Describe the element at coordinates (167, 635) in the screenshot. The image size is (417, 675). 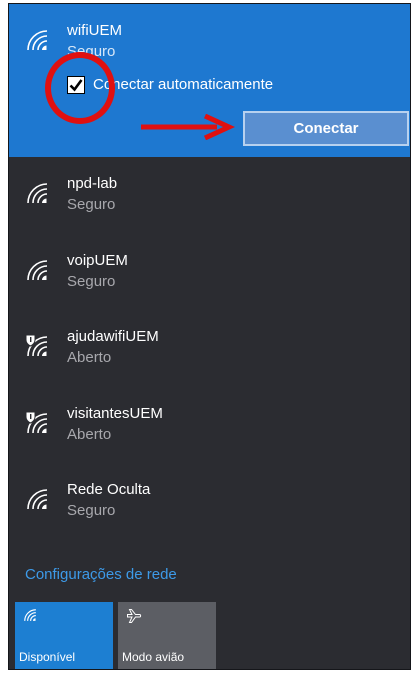
I see `airplane-mode-tile: Modo avião` at that location.